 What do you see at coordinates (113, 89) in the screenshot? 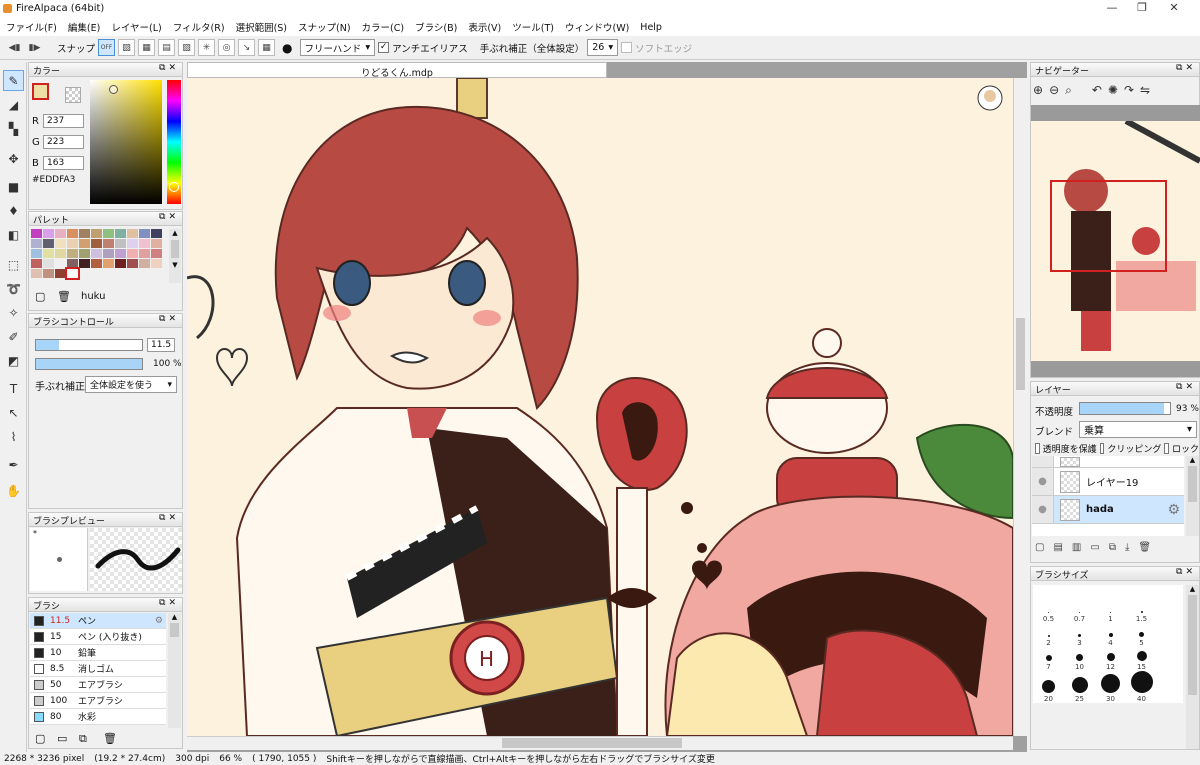
I see `picker-cursor` at bounding box center [113, 89].